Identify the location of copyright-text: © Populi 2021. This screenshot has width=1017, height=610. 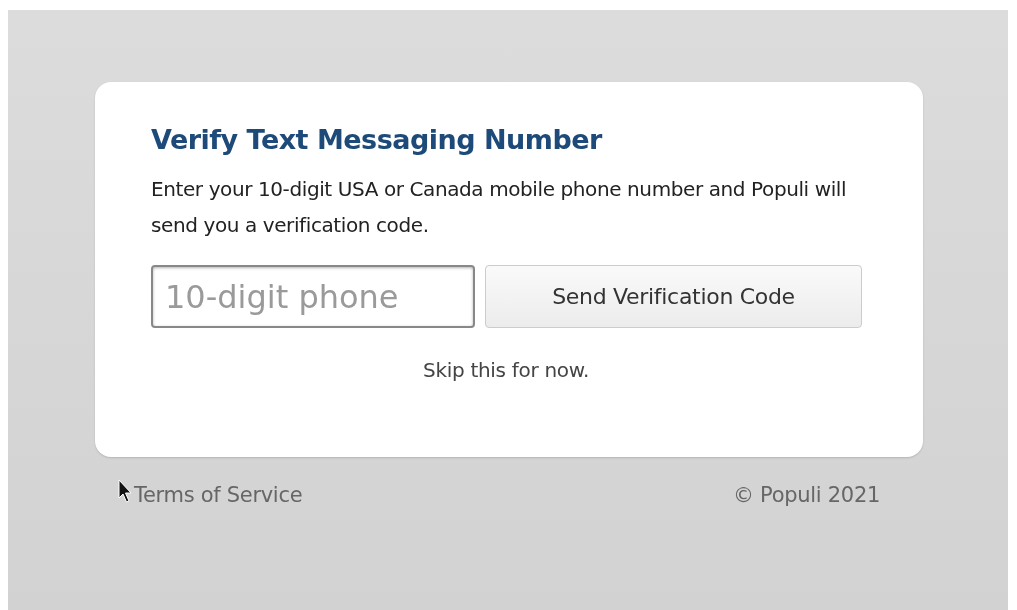
(806, 495).